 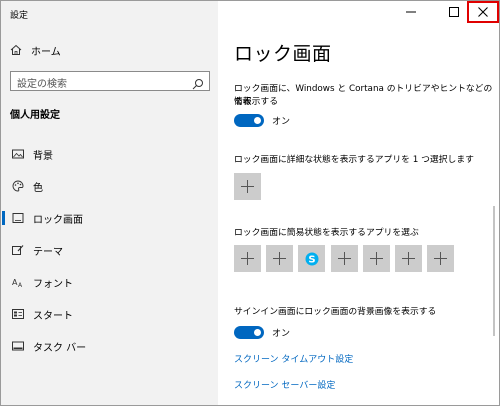 I want to click on svg-text: S, so click(x=311, y=259).